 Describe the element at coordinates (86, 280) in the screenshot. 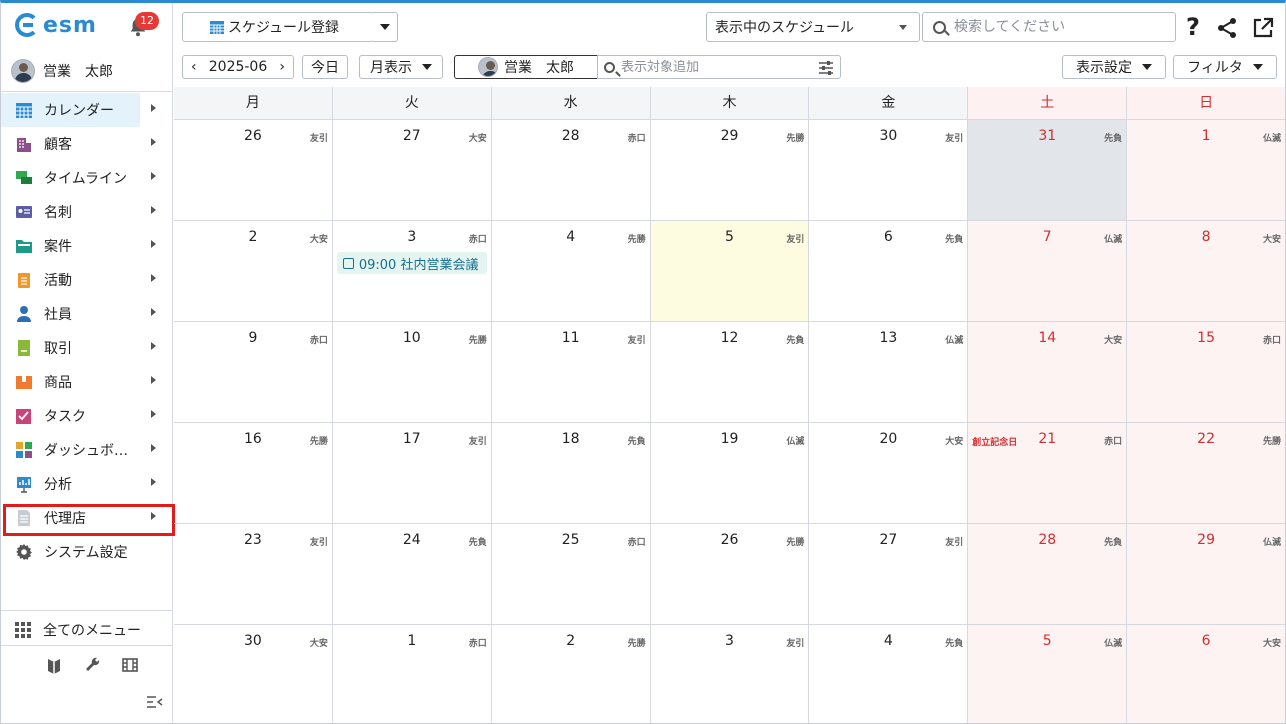

I see `sidebar-item-activity: 活動` at that location.